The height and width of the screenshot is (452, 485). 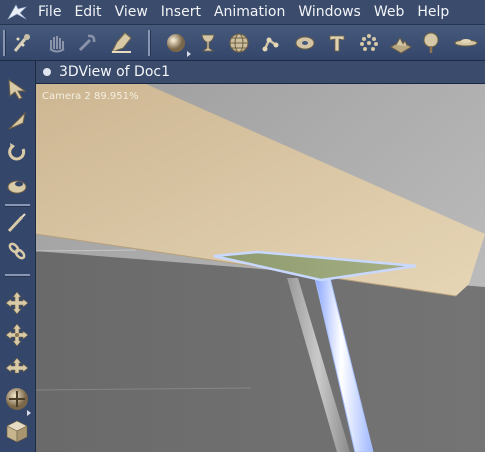 I want to click on skeleton-icon, so click(x=271, y=43).